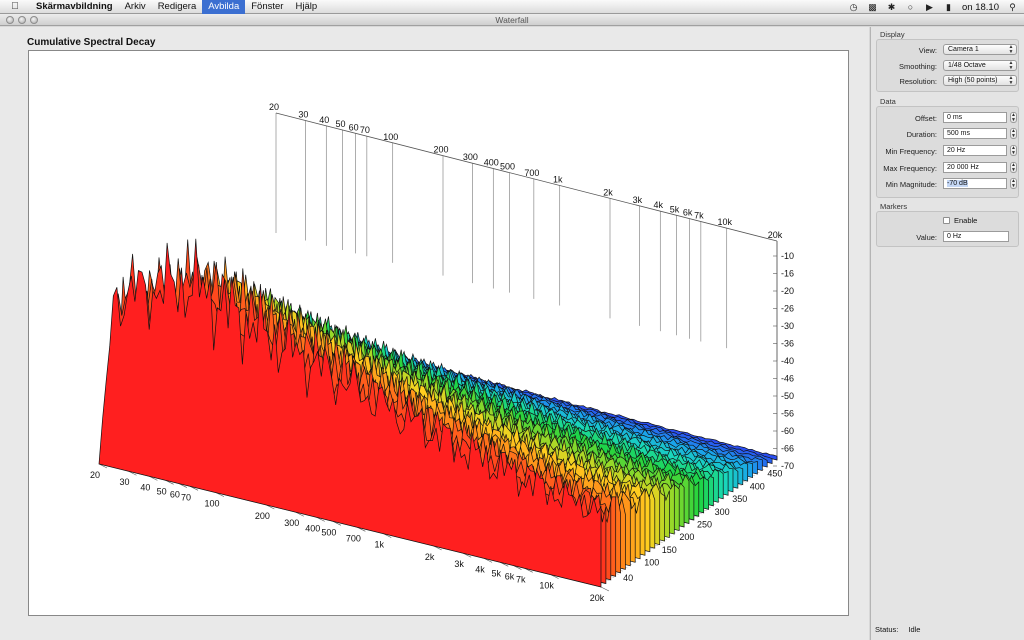 This screenshot has width=1024, height=640. Describe the element at coordinates (980, 49) in the screenshot. I see `view-popup: Camera 1 ▲ ▼` at that location.